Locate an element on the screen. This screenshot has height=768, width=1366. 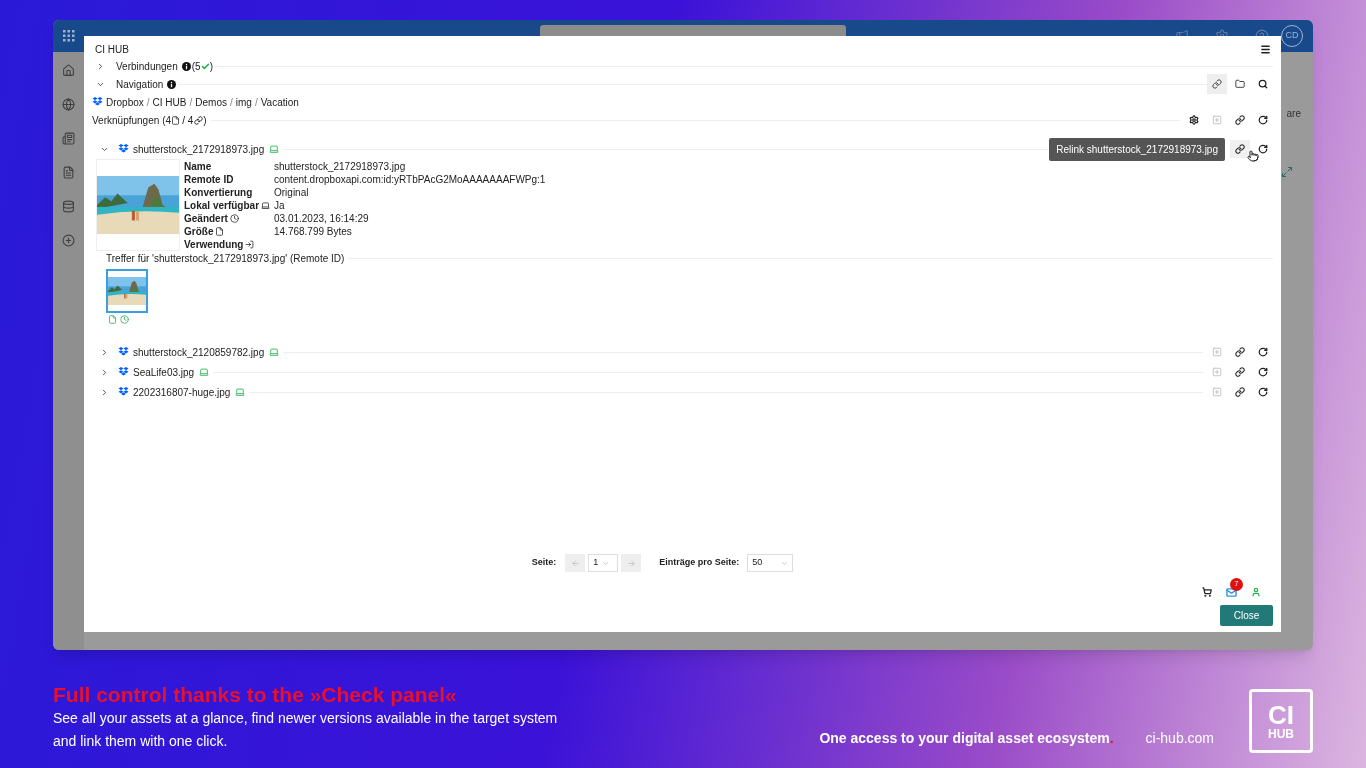
page-label: Seite: is located at coordinates (544, 563).